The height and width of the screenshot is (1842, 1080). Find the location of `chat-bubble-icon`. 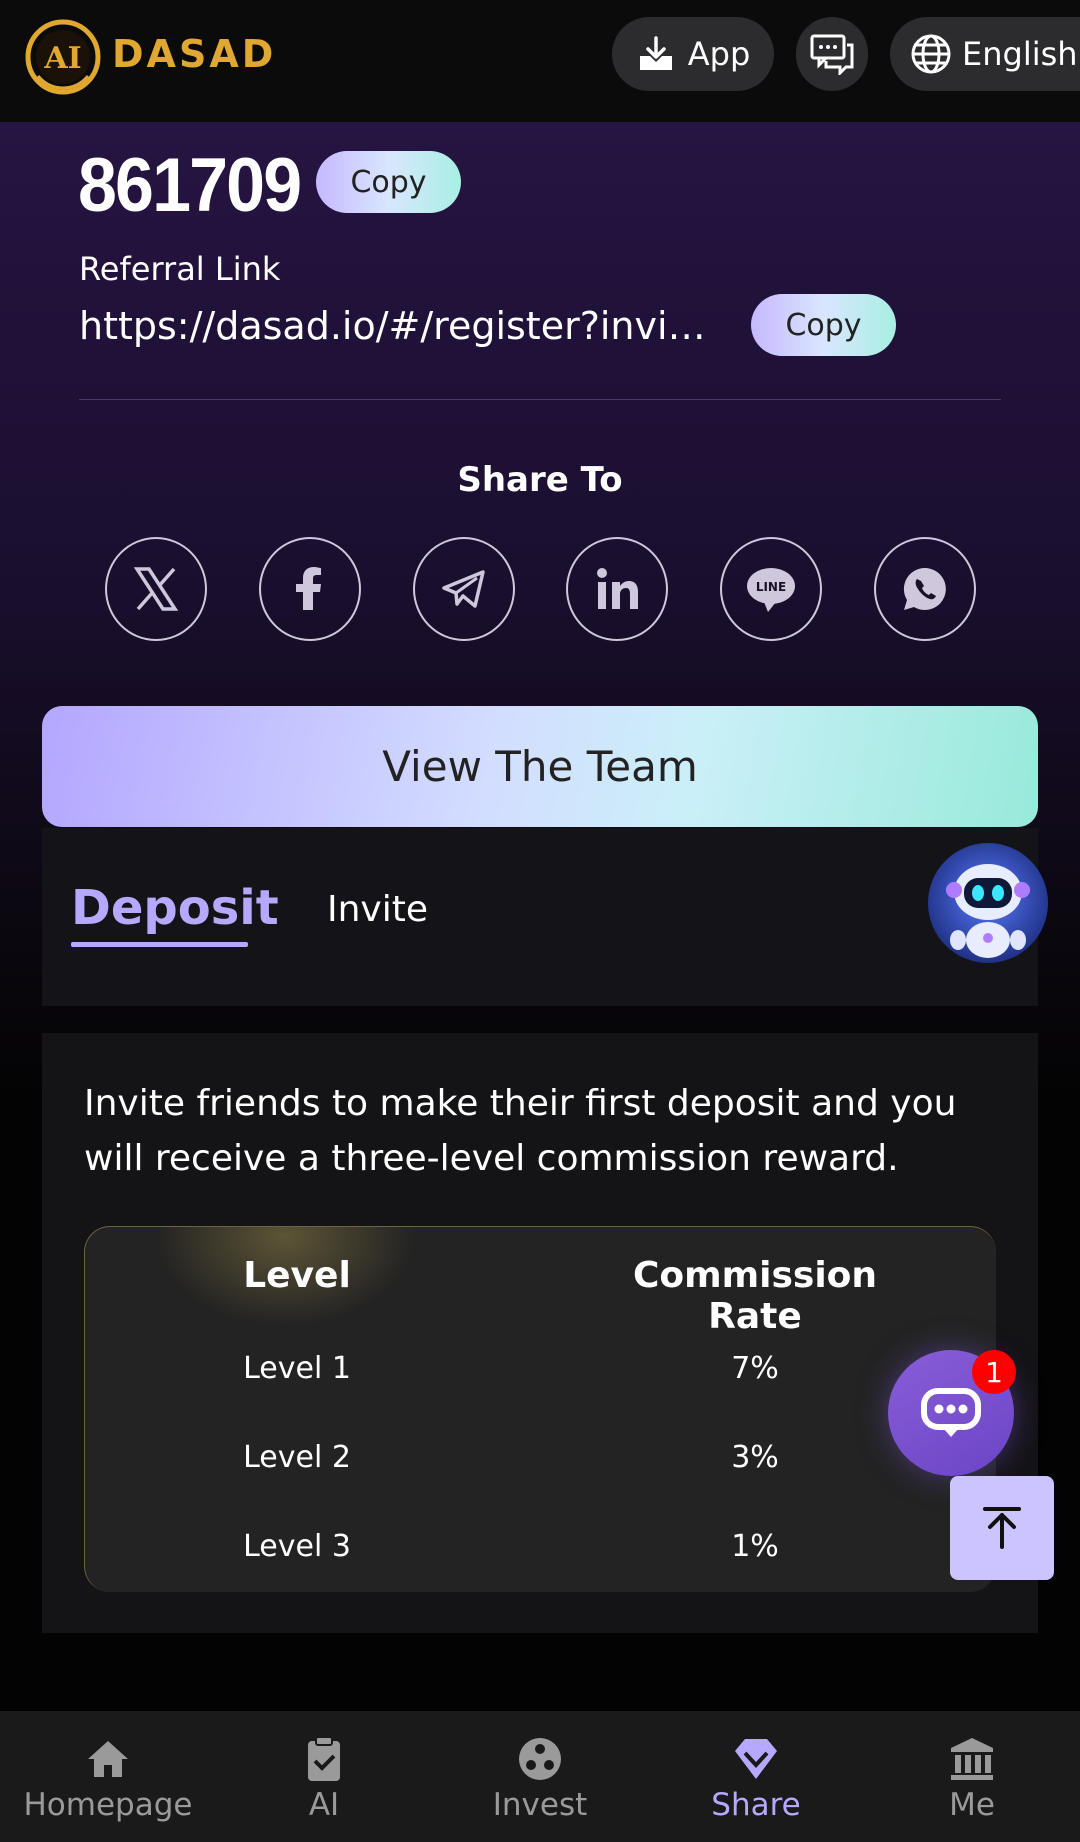

chat-bubble-icon is located at coordinates (951, 1412).